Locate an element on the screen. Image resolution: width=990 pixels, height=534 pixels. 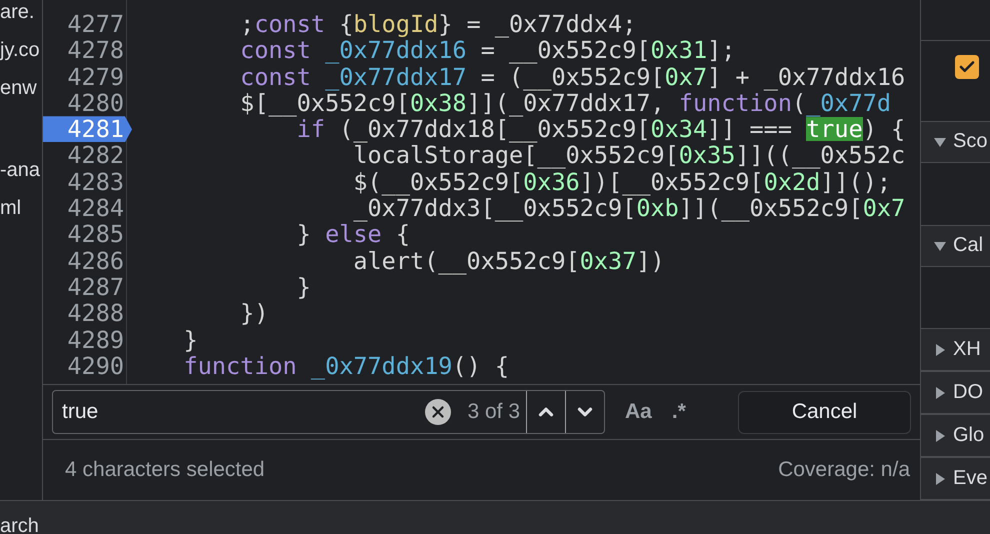
code-line: $[__0x552c9[0x38]](_0x77ddx17, function(_0x77d is located at coordinates (565, 103).